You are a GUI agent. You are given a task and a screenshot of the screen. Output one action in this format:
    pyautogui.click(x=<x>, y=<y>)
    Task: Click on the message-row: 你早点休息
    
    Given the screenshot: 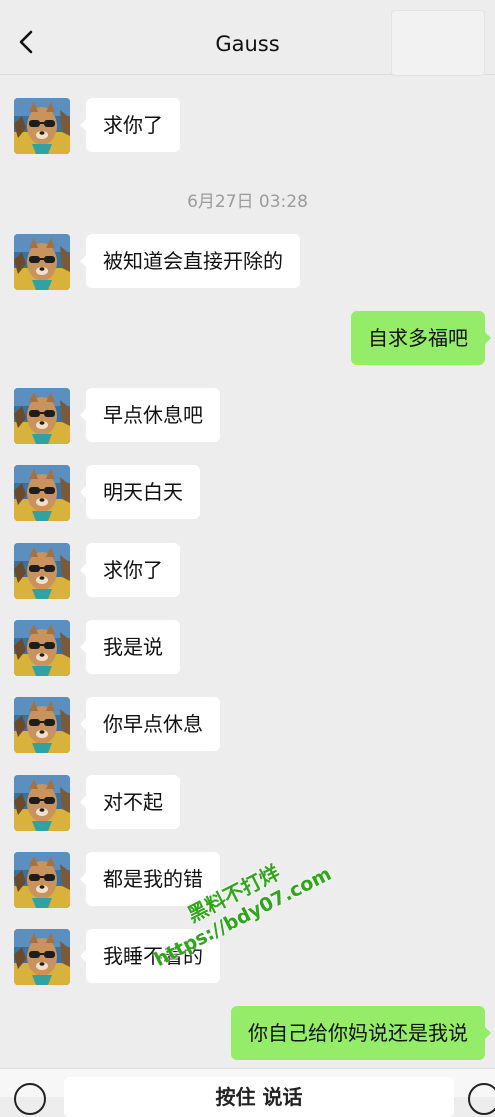 What is the action you would take?
    pyautogui.click(x=247, y=725)
    